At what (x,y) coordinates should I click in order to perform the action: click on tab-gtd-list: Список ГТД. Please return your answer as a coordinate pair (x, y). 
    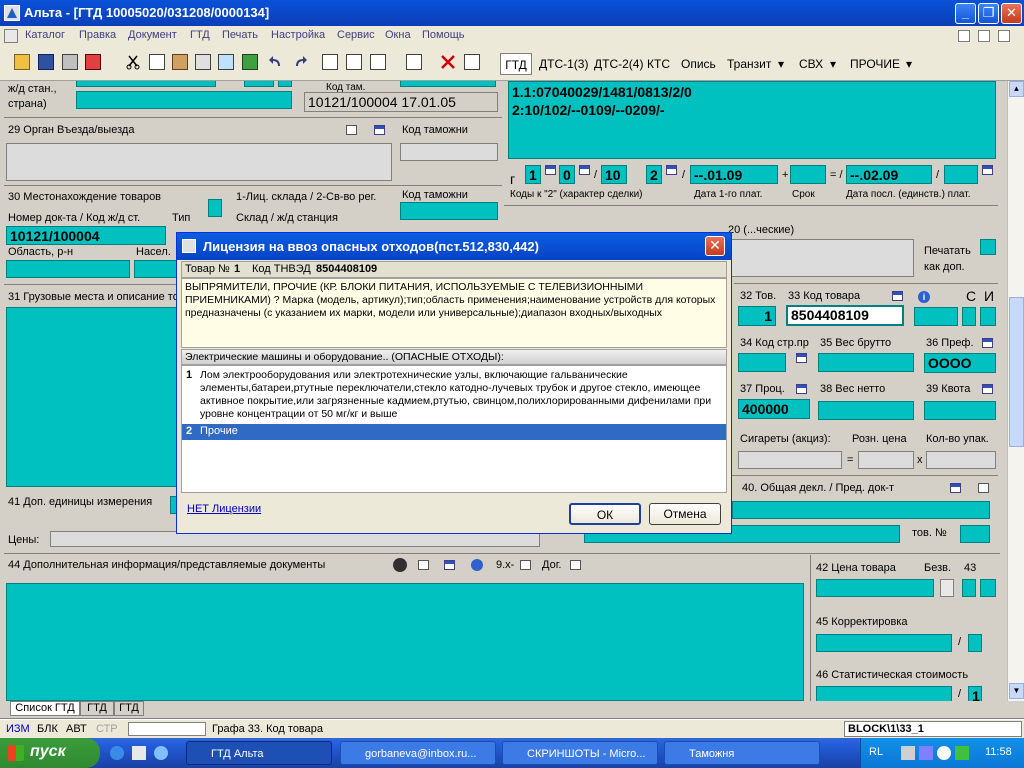
    Looking at the image, I should click on (45, 708).